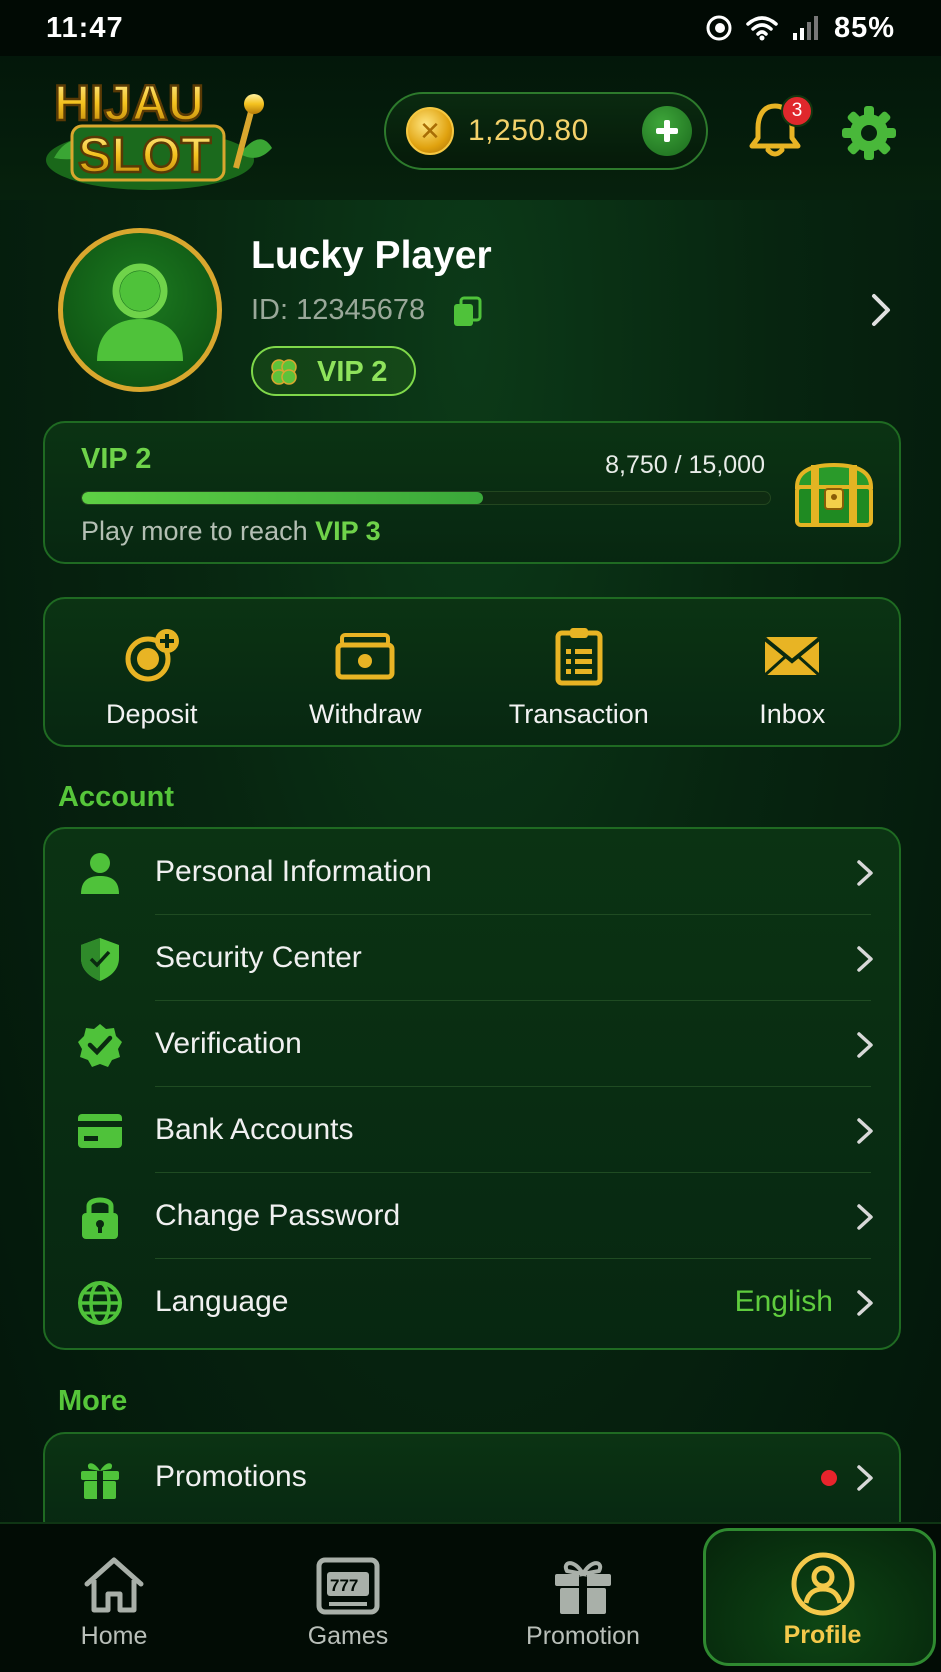 This screenshot has width=941, height=1672. I want to click on verified-badge-icon, so click(100, 1045).